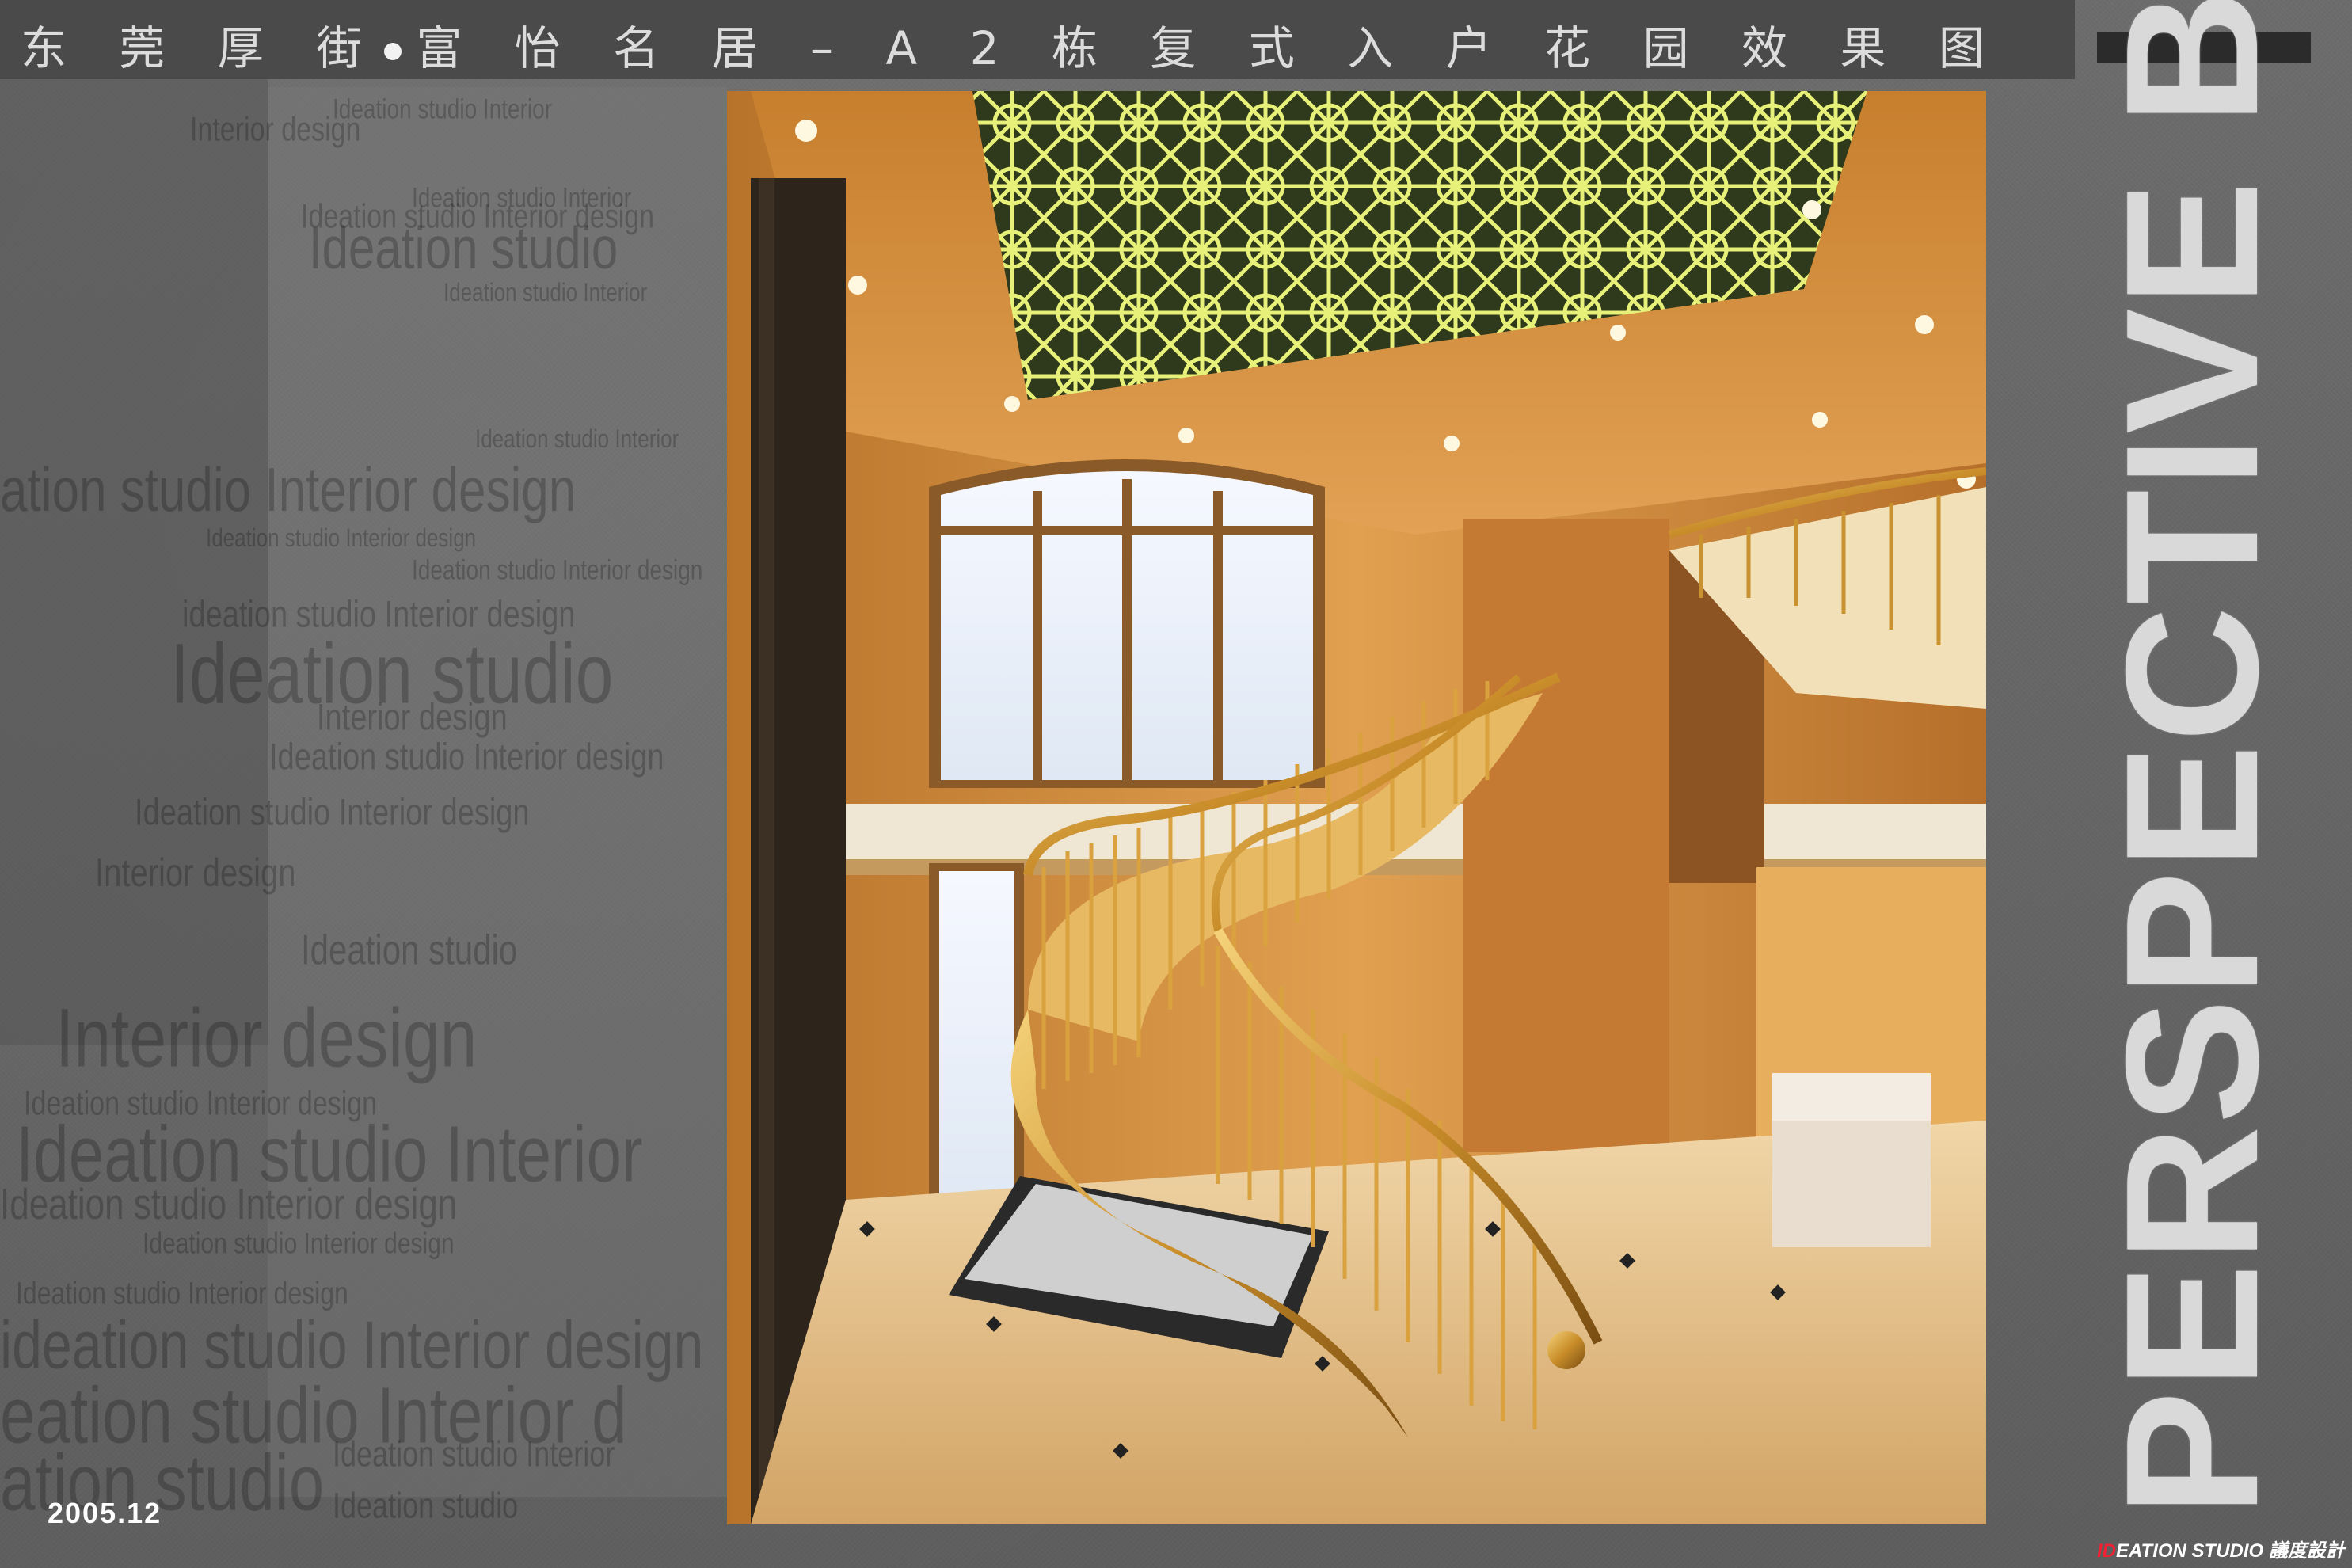 This screenshot has width=2352, height=1568. I want to click on studio-logo: IDEATION STUDIO 議度設計, so click(2221, 1548).